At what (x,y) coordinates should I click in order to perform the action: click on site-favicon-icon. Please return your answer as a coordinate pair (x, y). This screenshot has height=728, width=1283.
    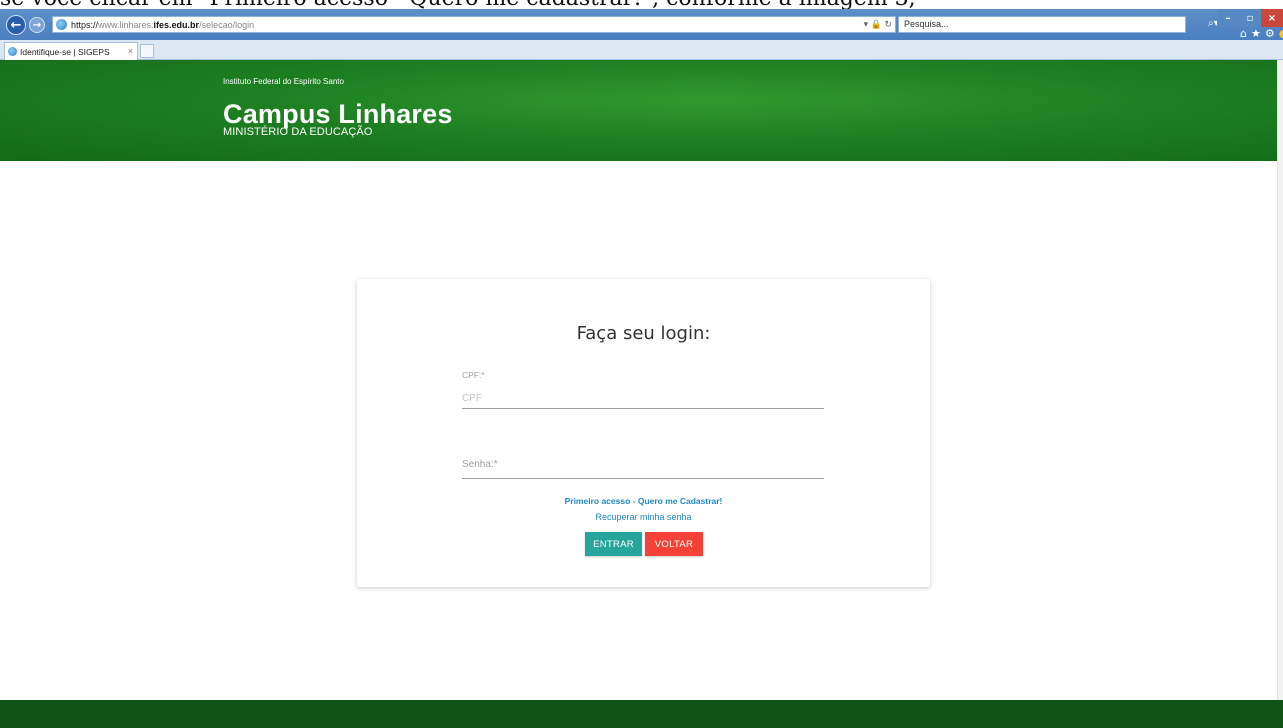
    Looking at the image, I should click on (61, 24).